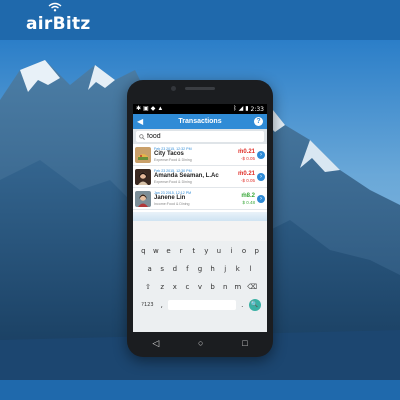 The image size is (400, 400). What do you see at coordinates (172, 204) in the screenshot?
I see `transaction-category: Income:Food & Dining` at bounding box center [172, 204].